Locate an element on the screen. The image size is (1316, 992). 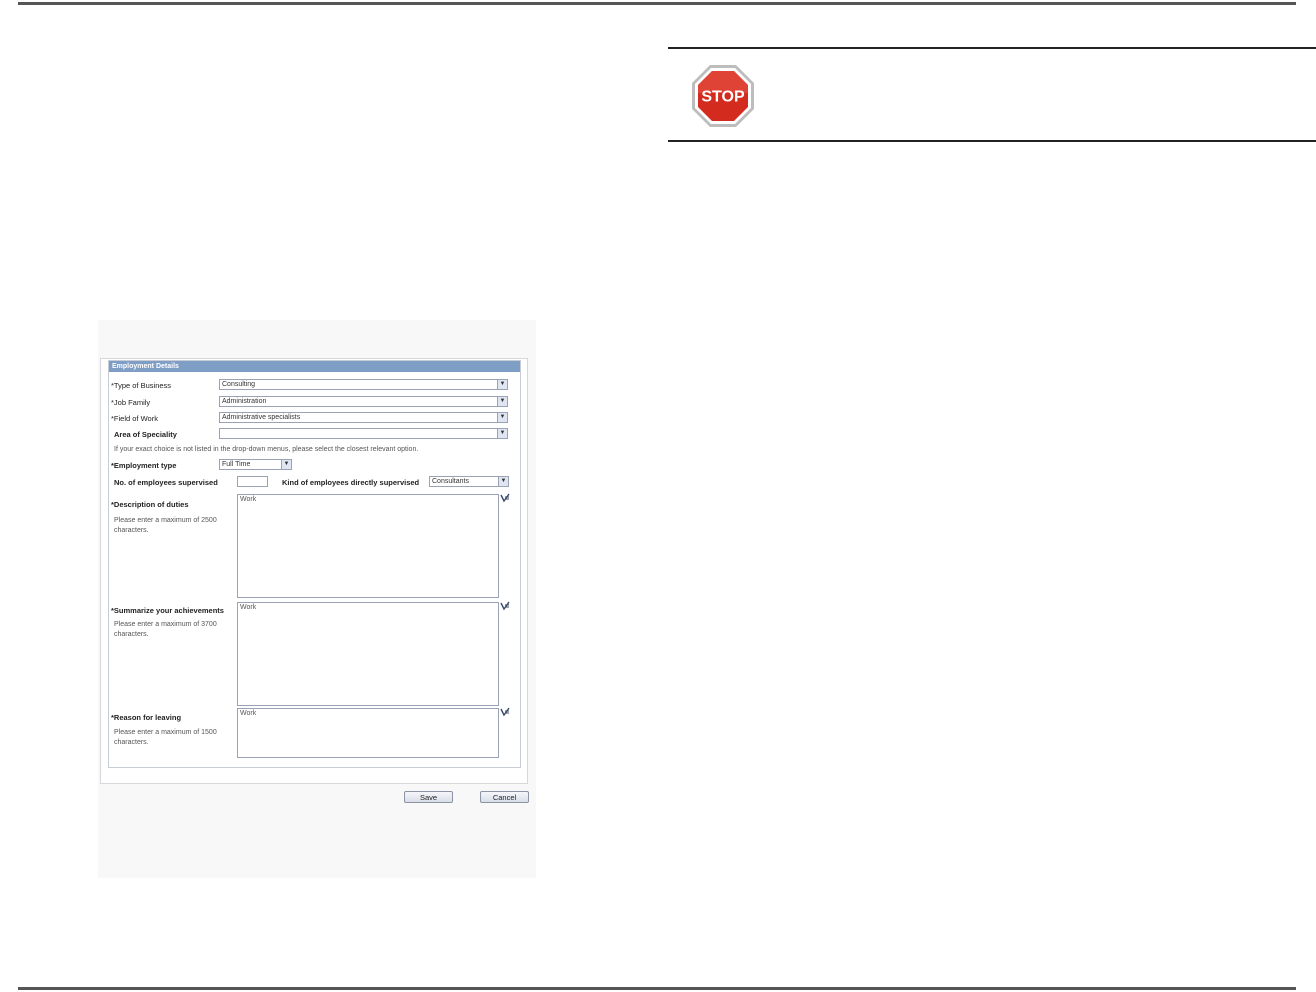
job-family-value: Administration is located at coordinates (244, 401).